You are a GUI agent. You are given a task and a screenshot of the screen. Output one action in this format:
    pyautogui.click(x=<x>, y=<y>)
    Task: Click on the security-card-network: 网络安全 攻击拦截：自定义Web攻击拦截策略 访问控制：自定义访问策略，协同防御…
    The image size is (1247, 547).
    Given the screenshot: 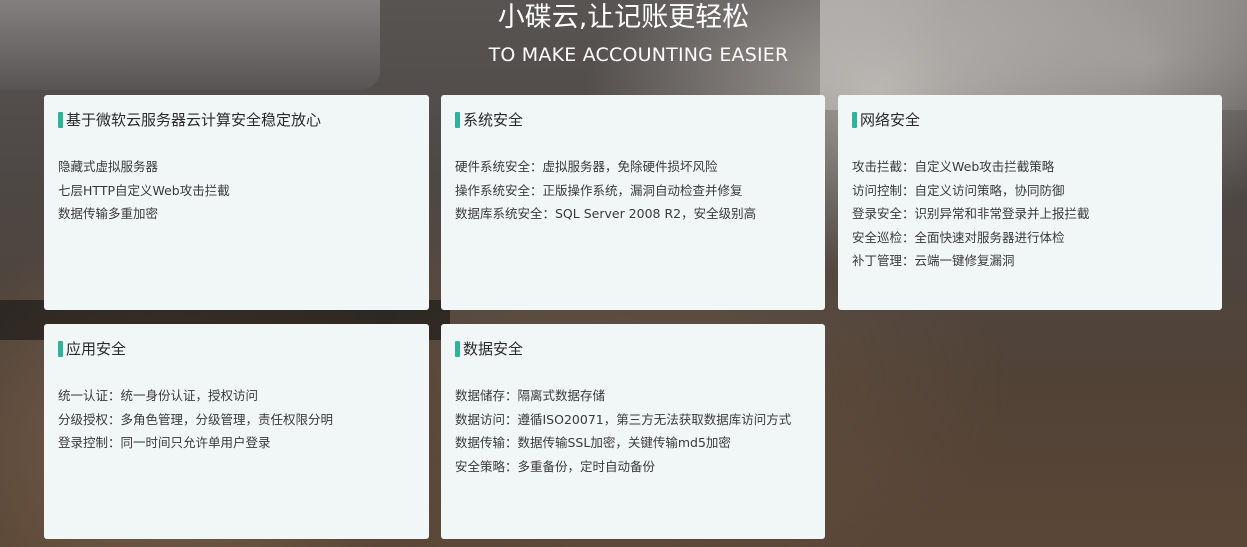 What is the action you would take?
    pyautogui.click(x=1030, y=202)
    